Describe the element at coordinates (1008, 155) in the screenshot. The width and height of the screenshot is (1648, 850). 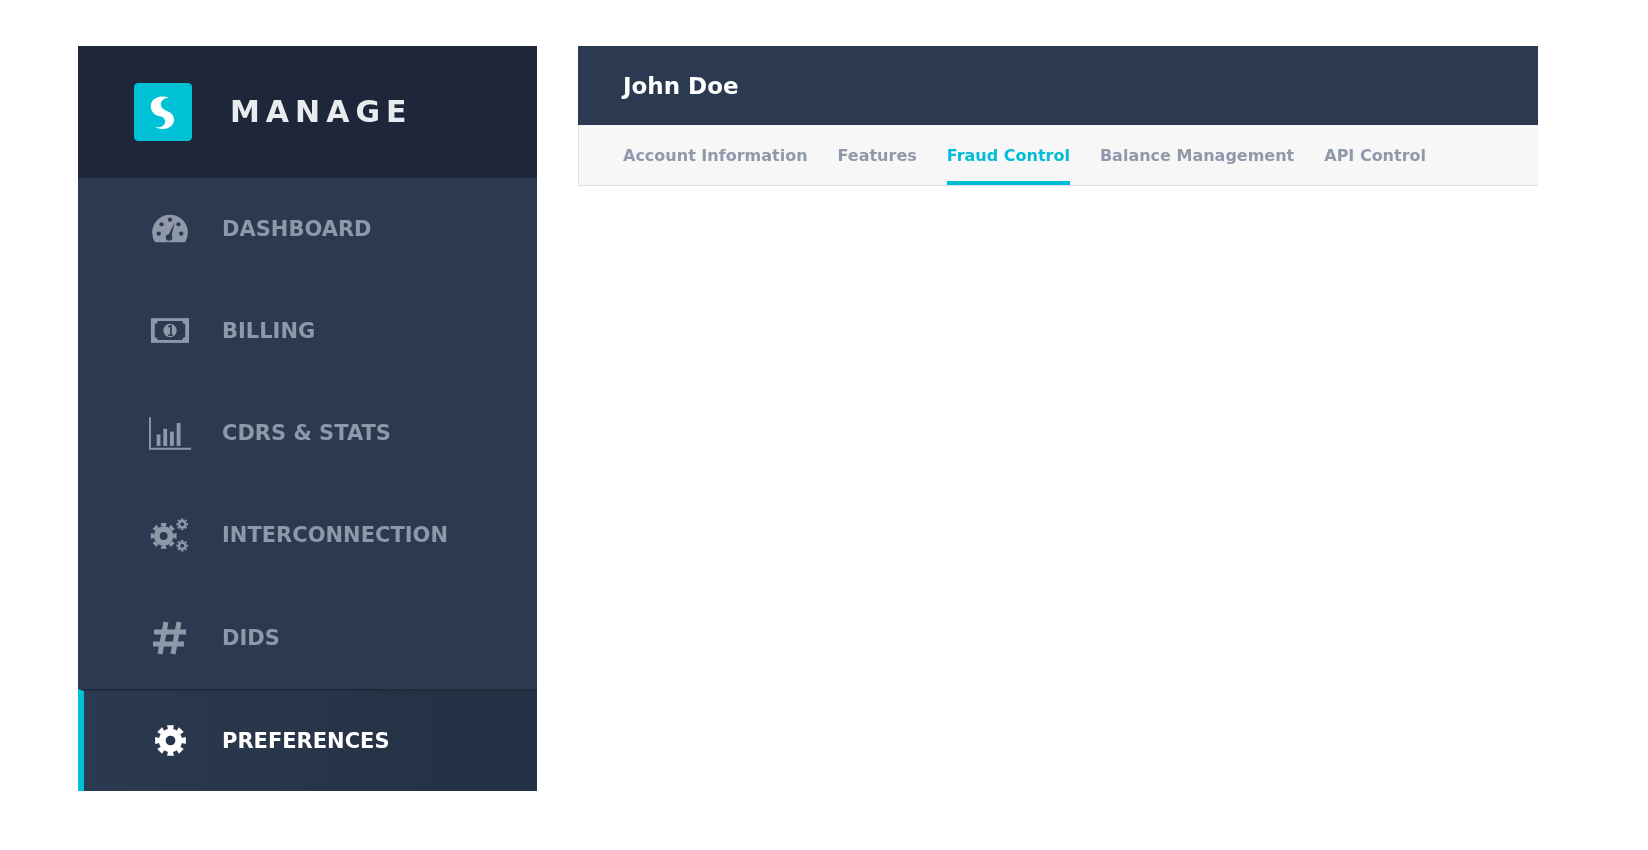
I see `tab: Fraud Control` at that location.